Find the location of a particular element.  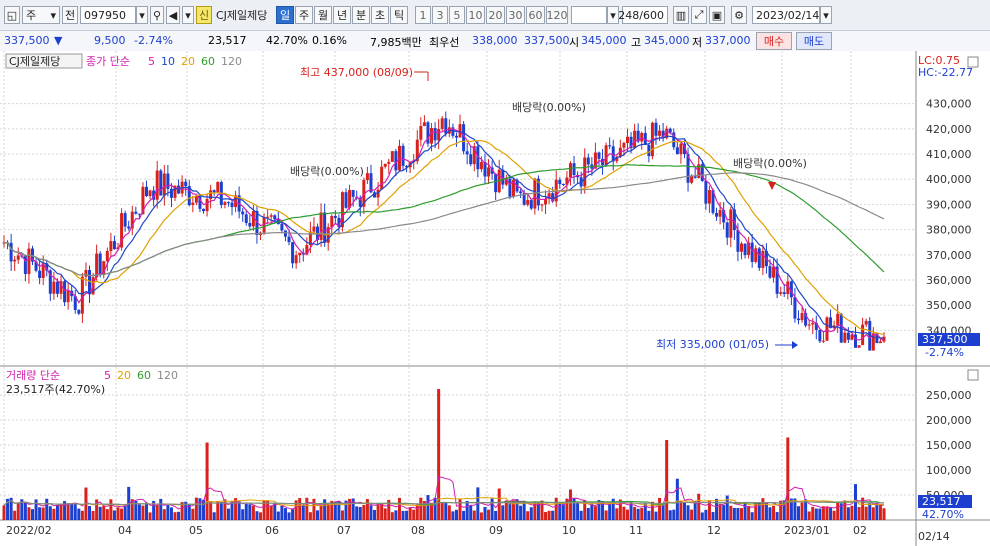

volume-current: 23,517주(42.70%) is located at coordinates (55, 389).